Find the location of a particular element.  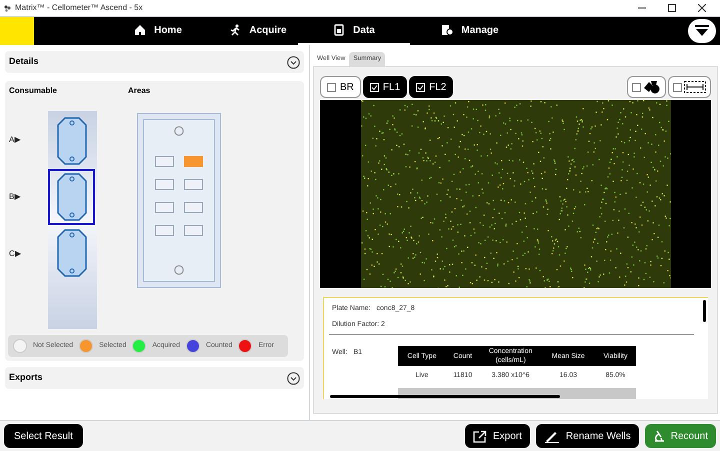

channel-toggle: FL2 is located at coordinates (431, 87).